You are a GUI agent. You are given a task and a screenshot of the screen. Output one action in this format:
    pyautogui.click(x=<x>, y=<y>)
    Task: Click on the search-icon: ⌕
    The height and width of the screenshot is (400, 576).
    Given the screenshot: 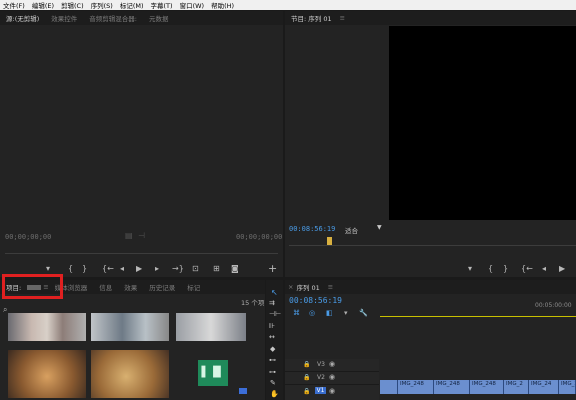 What is the action you would take?
    pyautogui.click(x=5, y=310)
    